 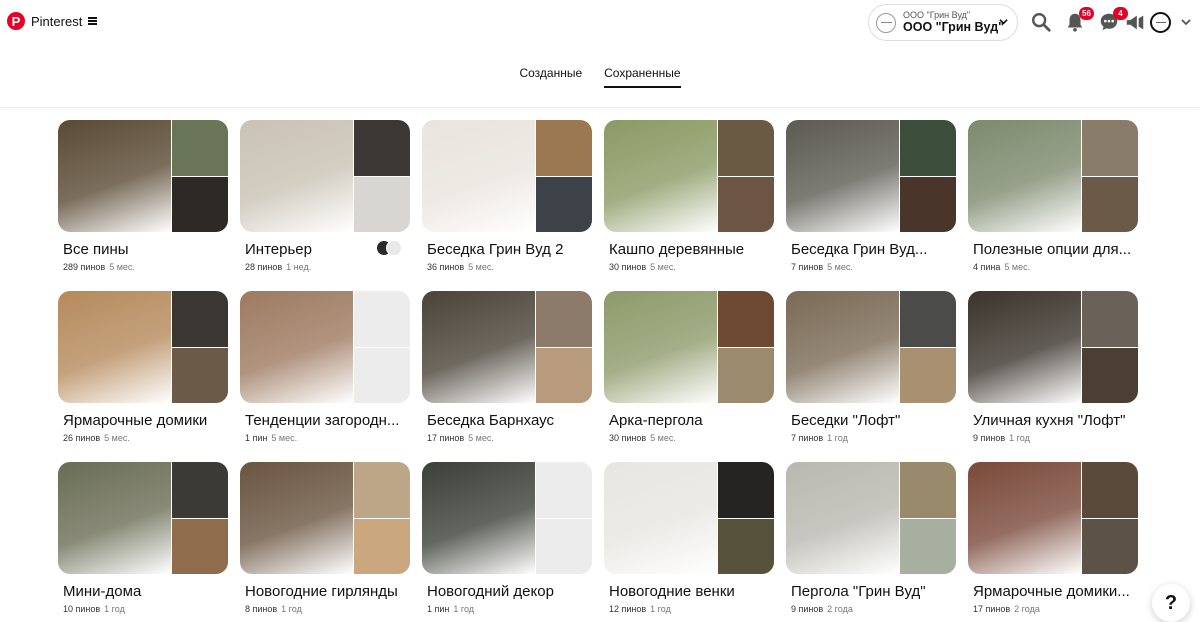 I want to click on profile-avatar, so click(x=1160, y=22).